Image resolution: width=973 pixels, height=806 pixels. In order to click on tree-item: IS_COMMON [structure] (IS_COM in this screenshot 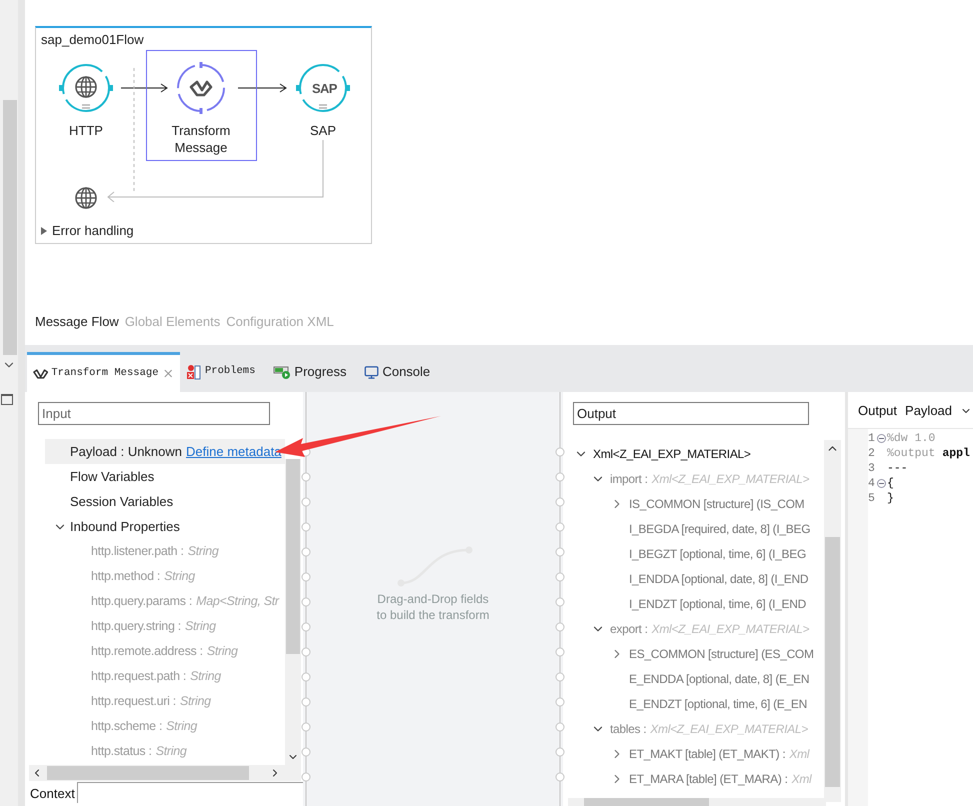, I will do `click(693, 503)`.